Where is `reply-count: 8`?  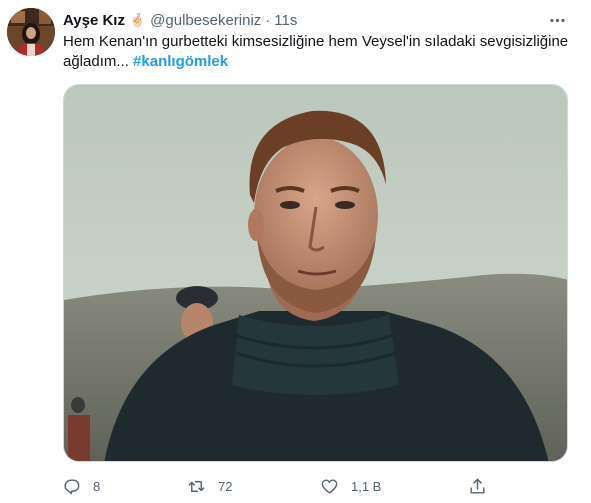 reply-count: 8 is located at coordinates (97, 486).